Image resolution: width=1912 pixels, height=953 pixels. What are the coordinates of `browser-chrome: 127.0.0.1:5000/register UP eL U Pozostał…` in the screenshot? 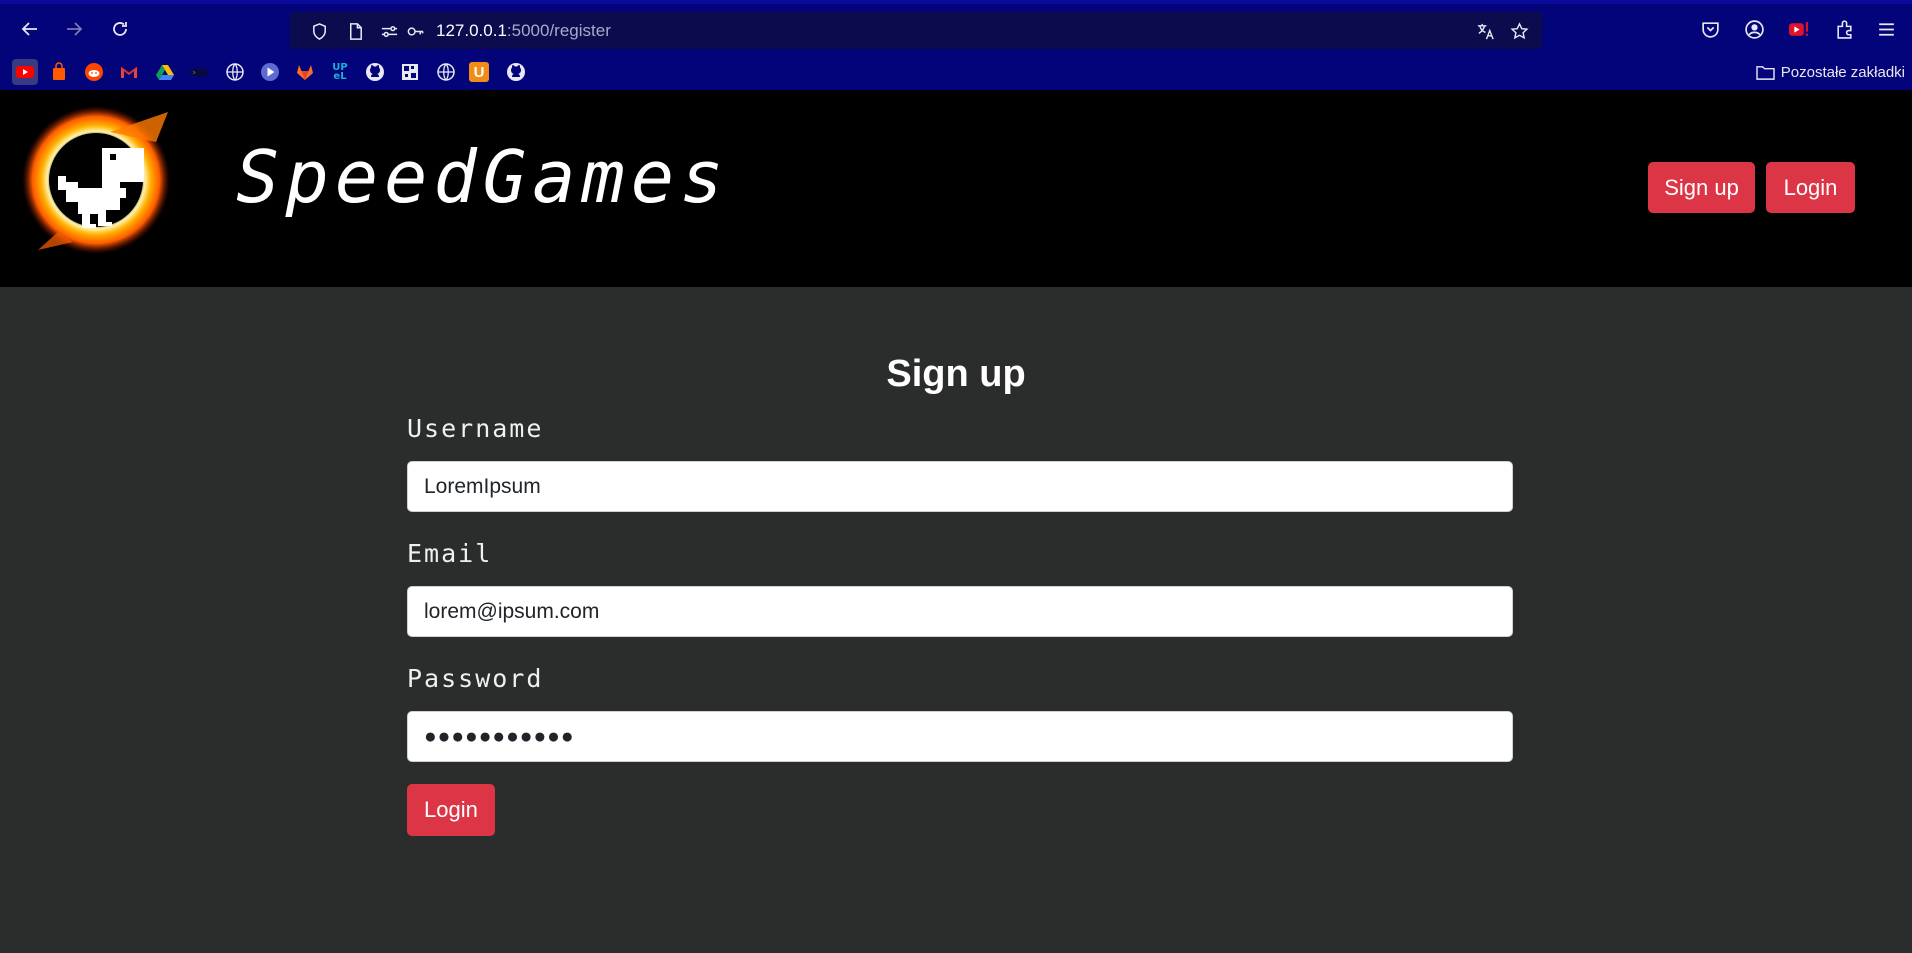 It's located at (956, 45).